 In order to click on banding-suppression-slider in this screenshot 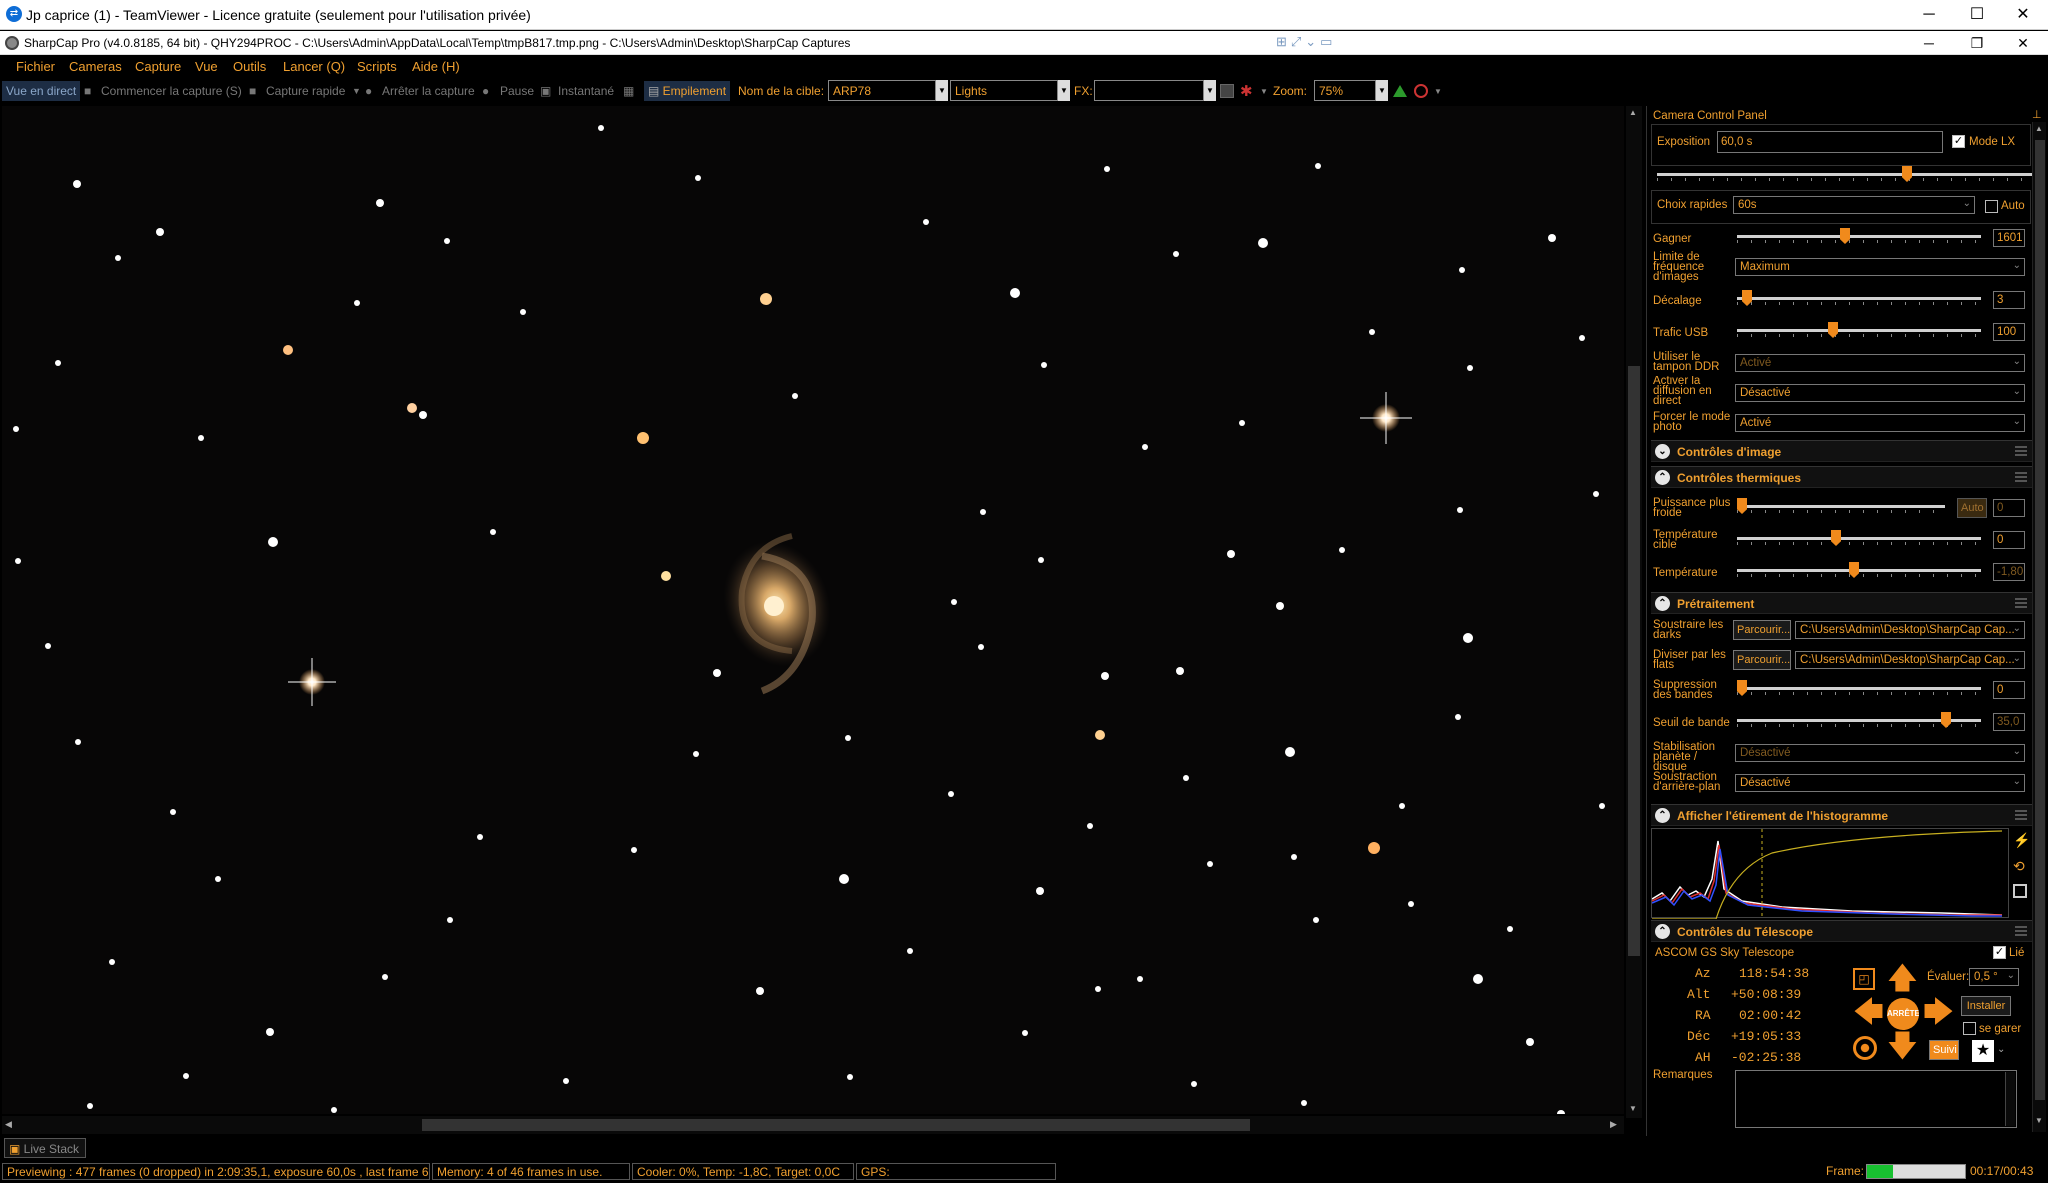, I will do `click(1859, 688)`.